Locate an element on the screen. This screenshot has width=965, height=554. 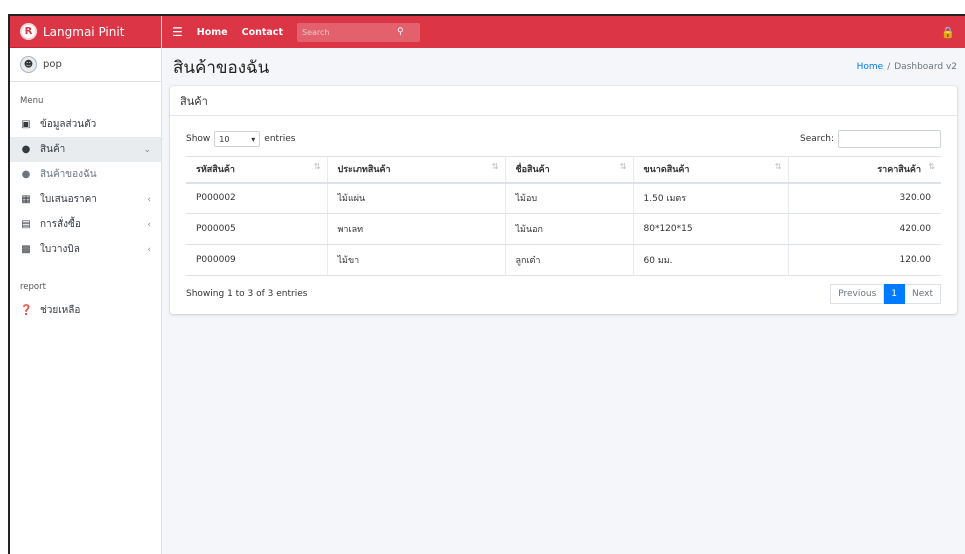
table-cell: P000005 is located at coordinates (256, 229).